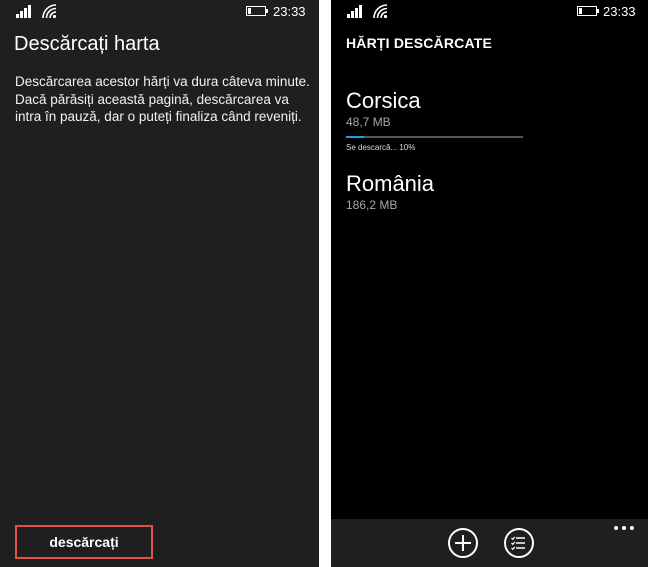 Image resolution: width=648 pixels, height=567 pixels. I want to click on map-size: 186,2 MB, so click(372, 205).